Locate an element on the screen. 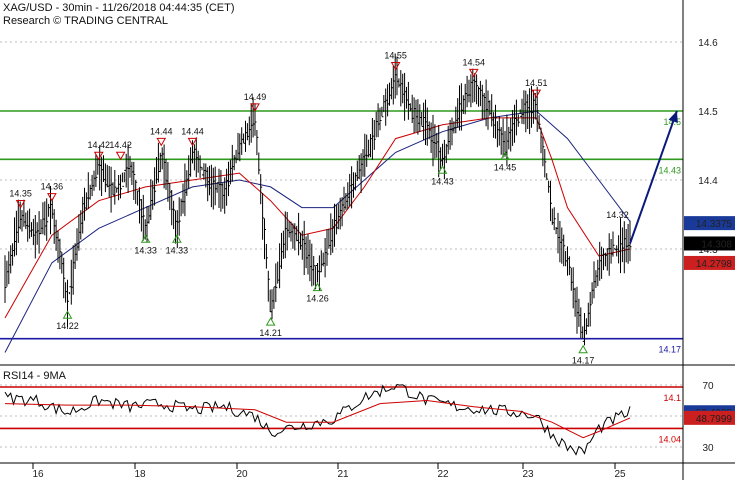 This screenshot has height=480, width=735. swing-low-label: 14.45 is located at coordinates (505, 168).